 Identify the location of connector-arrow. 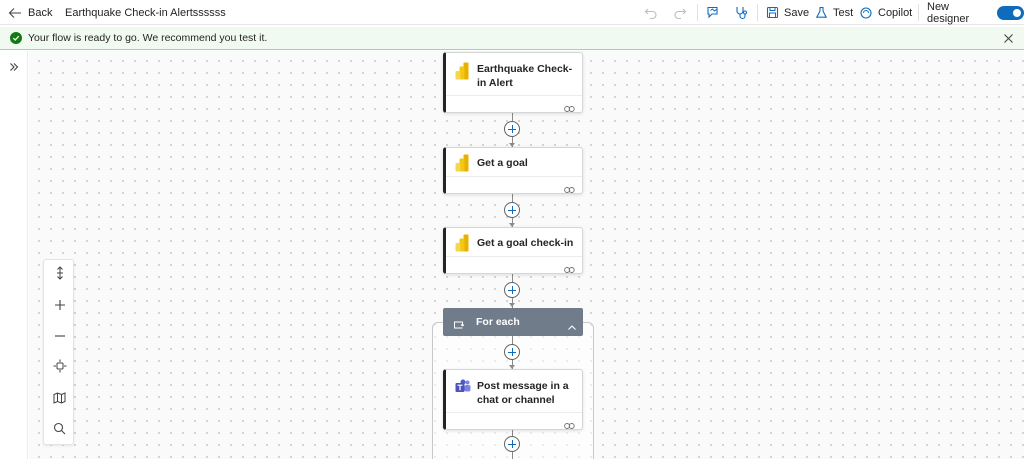
(512, 305).